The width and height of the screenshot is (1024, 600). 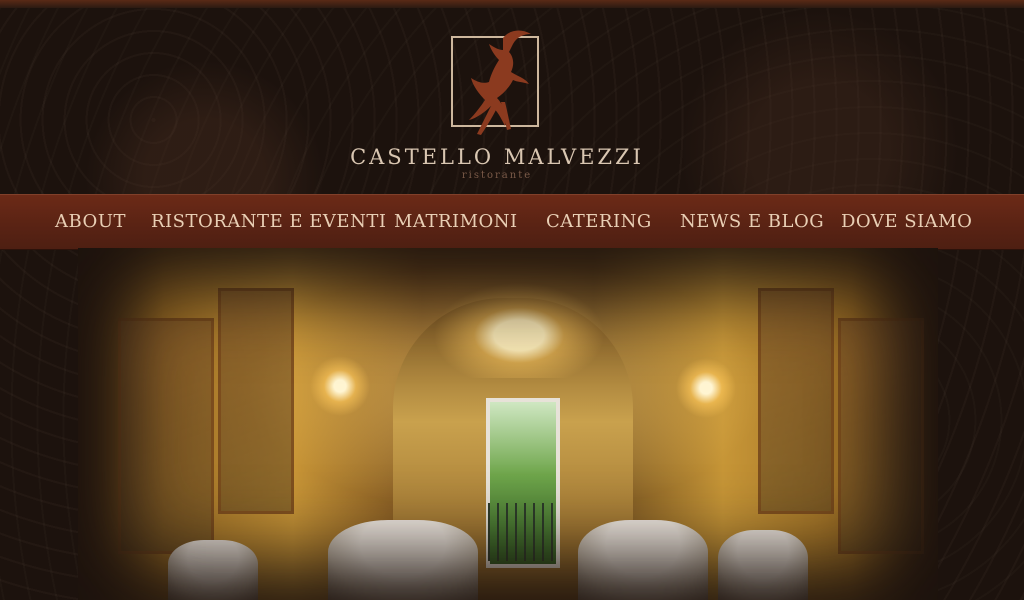 I want to click on nav-item-about: ABOUT, so click(x=90, y=221).